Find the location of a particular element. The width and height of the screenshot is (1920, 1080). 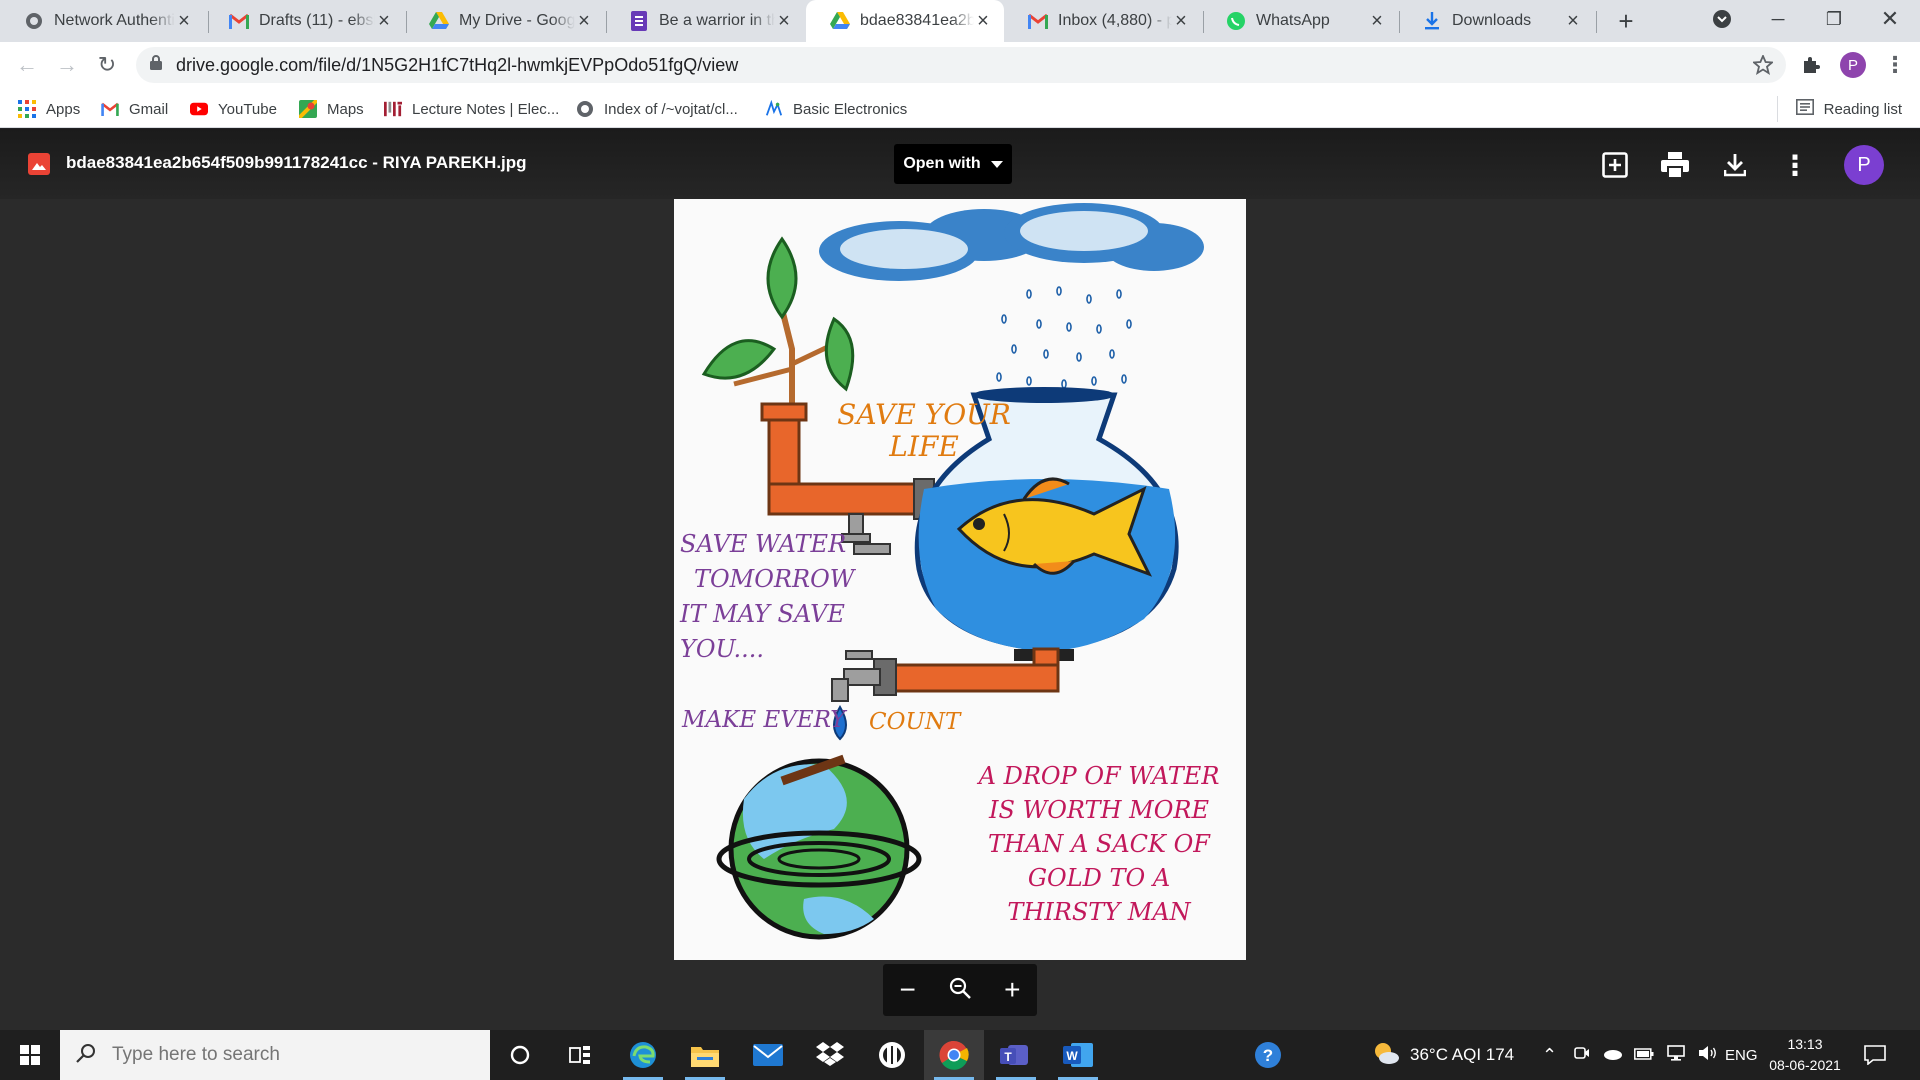

taskbar-clock: 13:13 08-06-2021 is located at coordinates (1805, 1055).